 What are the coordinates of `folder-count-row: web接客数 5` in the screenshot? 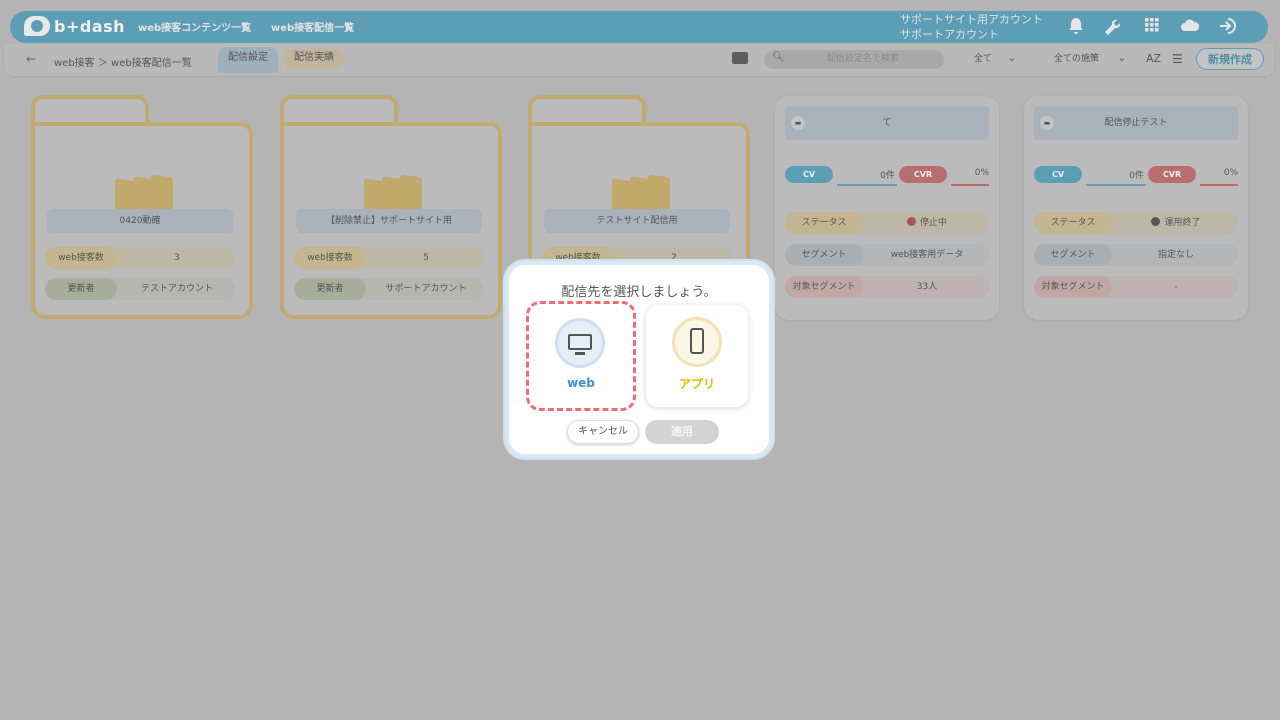 It's located at (389, 258).